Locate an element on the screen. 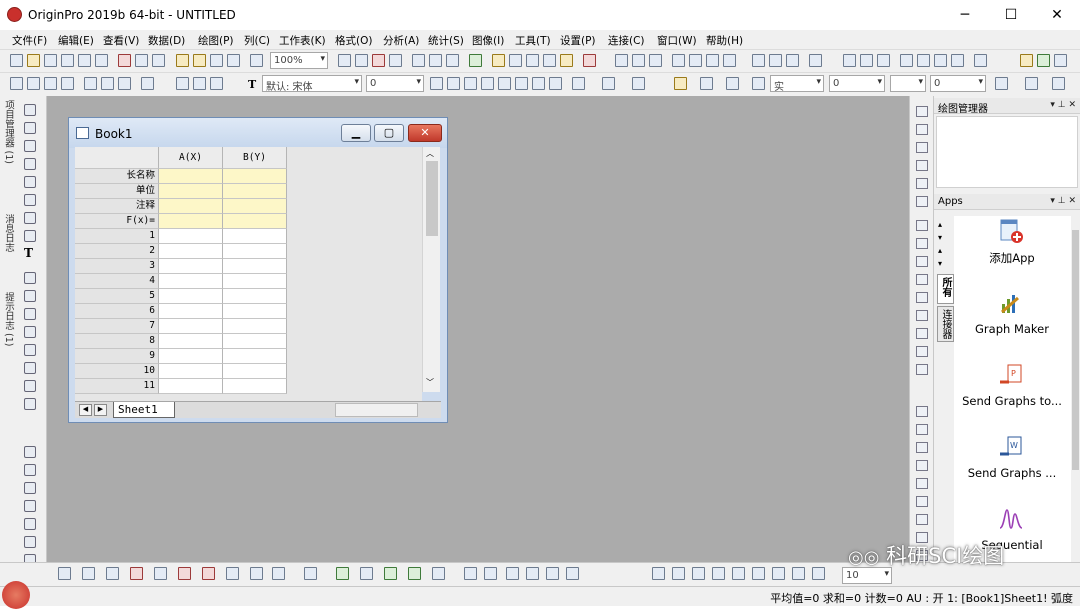 This screenshot has width=1080, height=609. tilt-icon is located at coordinates (490, 573).